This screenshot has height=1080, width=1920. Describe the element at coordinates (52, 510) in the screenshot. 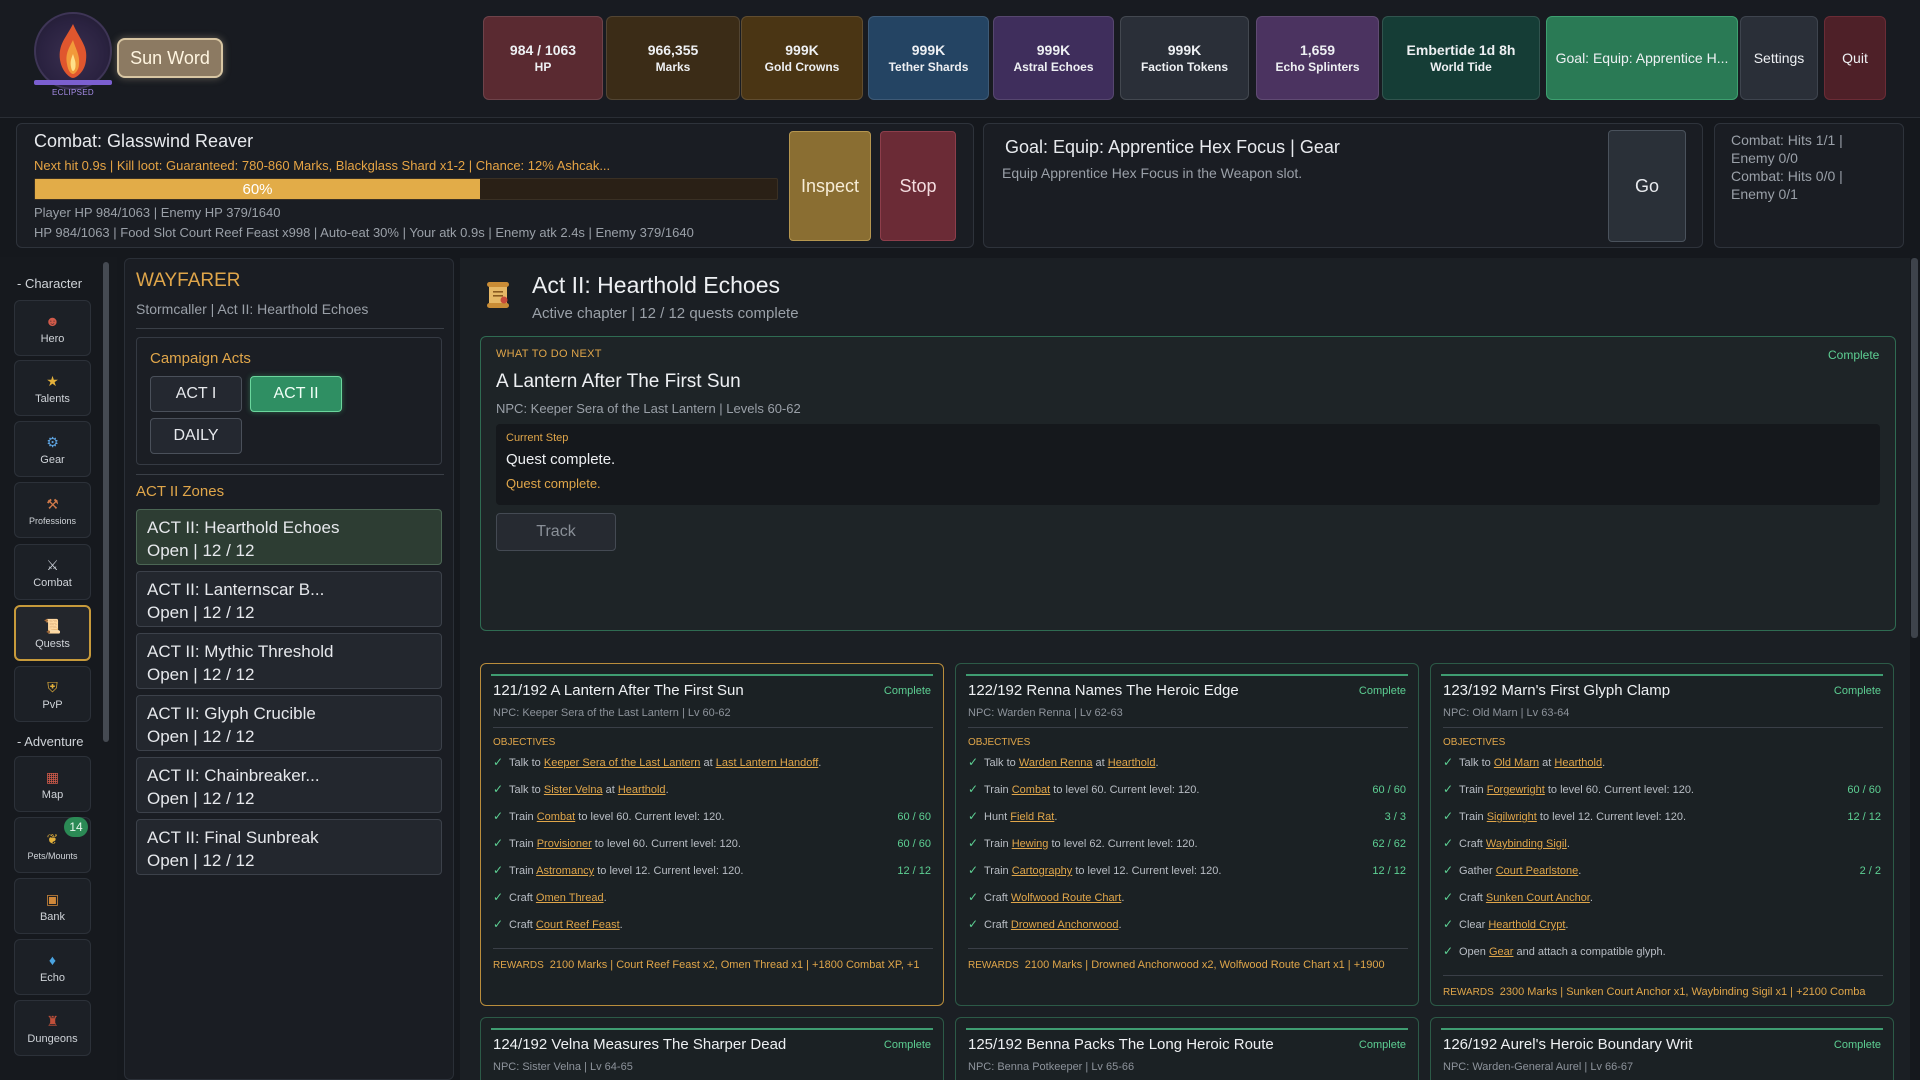

I see `sidebar-item-professions: ⚒ Professions` at that location.